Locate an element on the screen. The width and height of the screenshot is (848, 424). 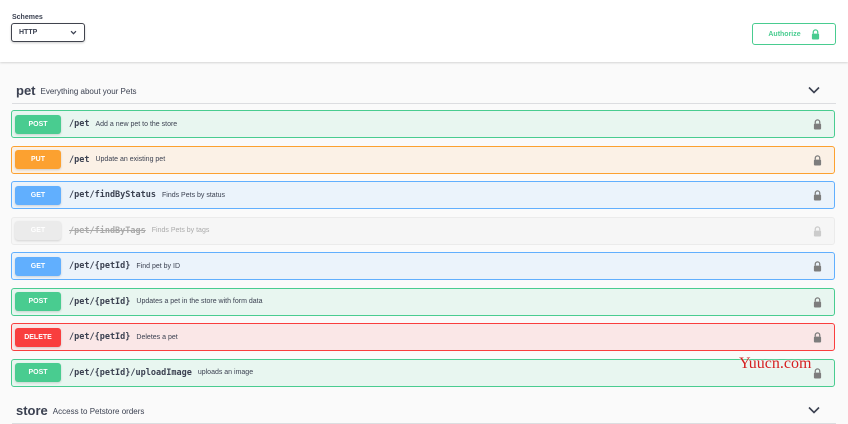
method-badge: PUT is located at coordinates (38, 159).